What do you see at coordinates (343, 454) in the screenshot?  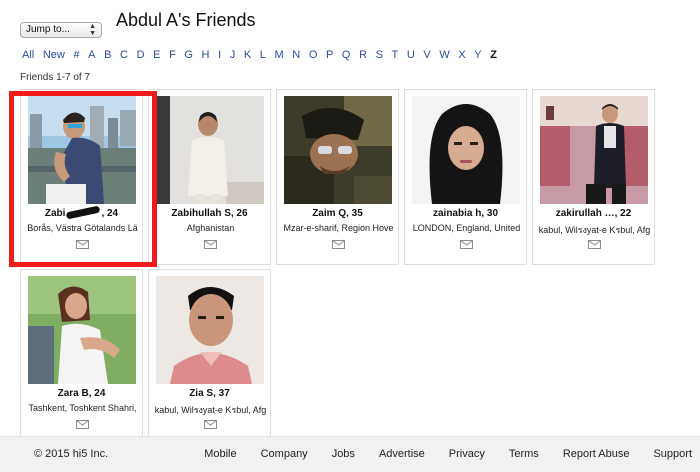 I see `footer-link-jobs: Jobs` at bounding box center [343, 454].